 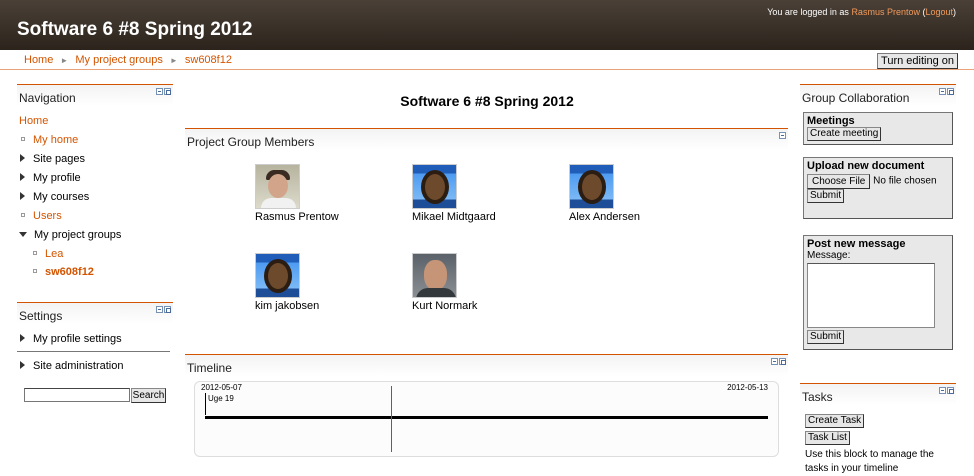 I want to click on meetings-box: Meetings Create meeting, so click(x=878, y=128).